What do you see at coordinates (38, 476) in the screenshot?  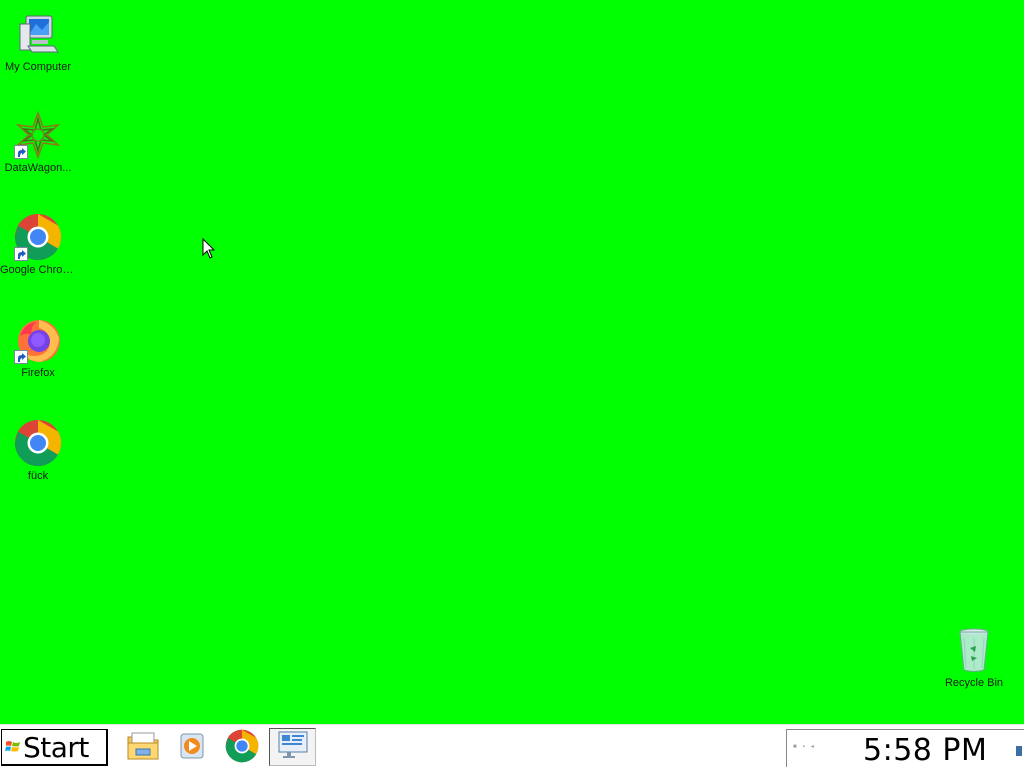 I see `desktop-icon-label: fück` at bounding box center [38, 476].